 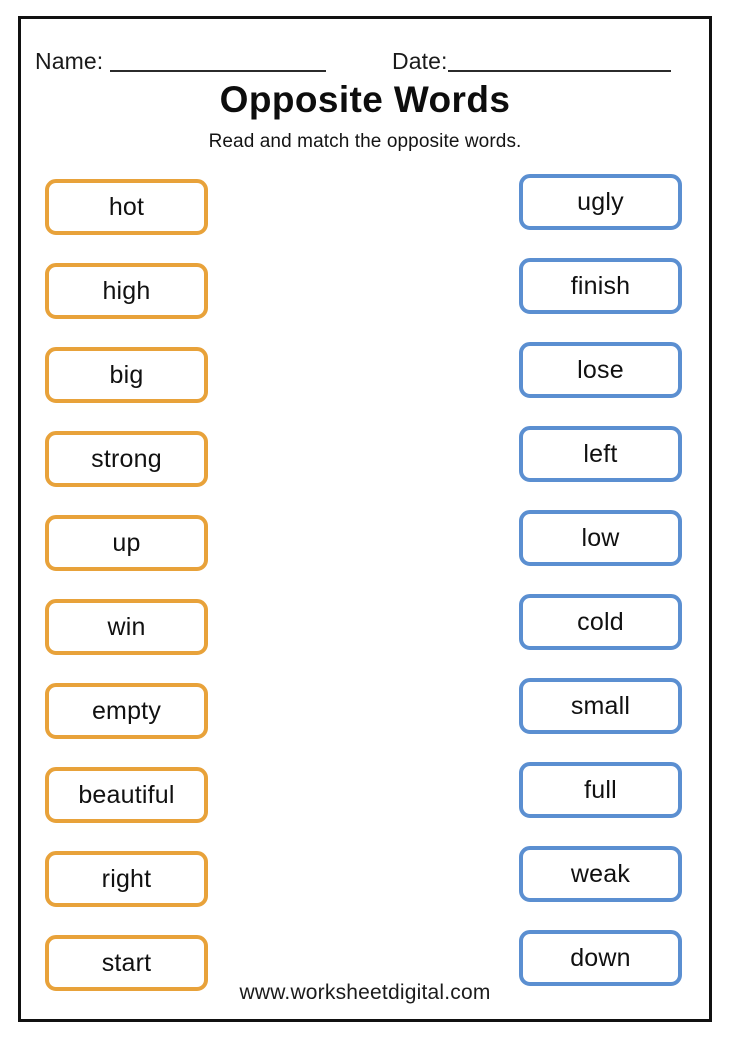 I want to click on word-label: win, so click(x=126, y=626).